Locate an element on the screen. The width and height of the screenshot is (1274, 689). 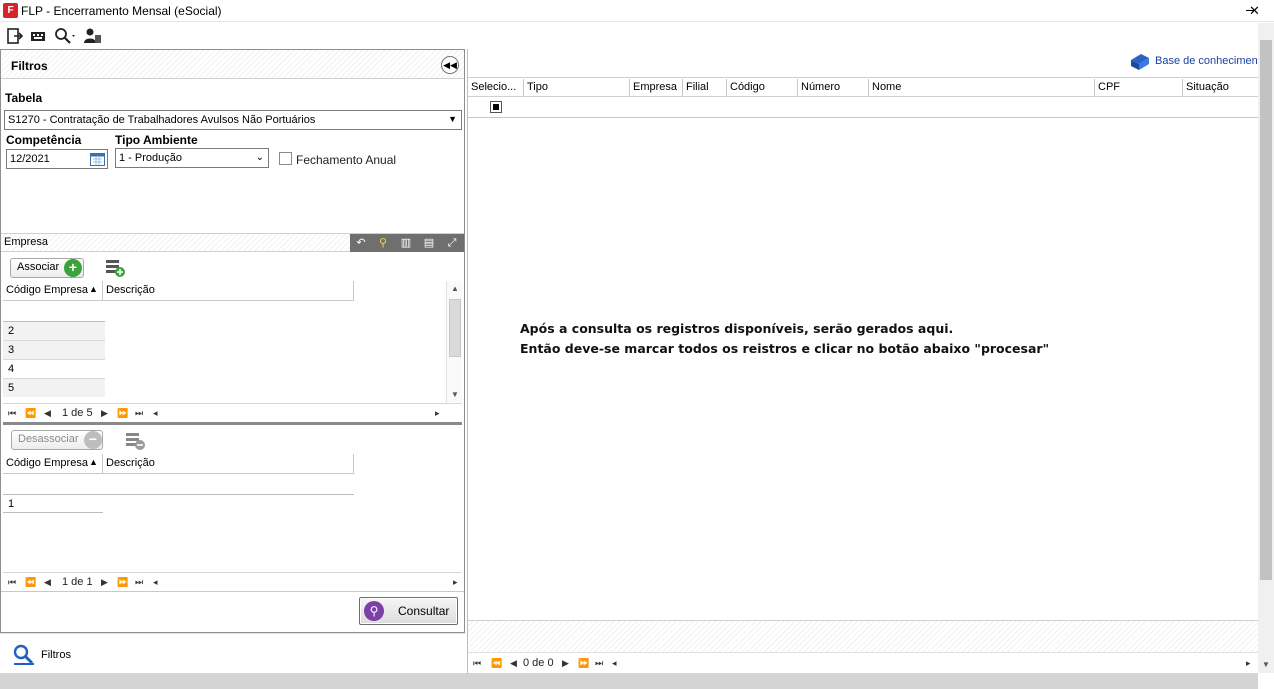
user-settings-icon is located at coordinates (93, 36).